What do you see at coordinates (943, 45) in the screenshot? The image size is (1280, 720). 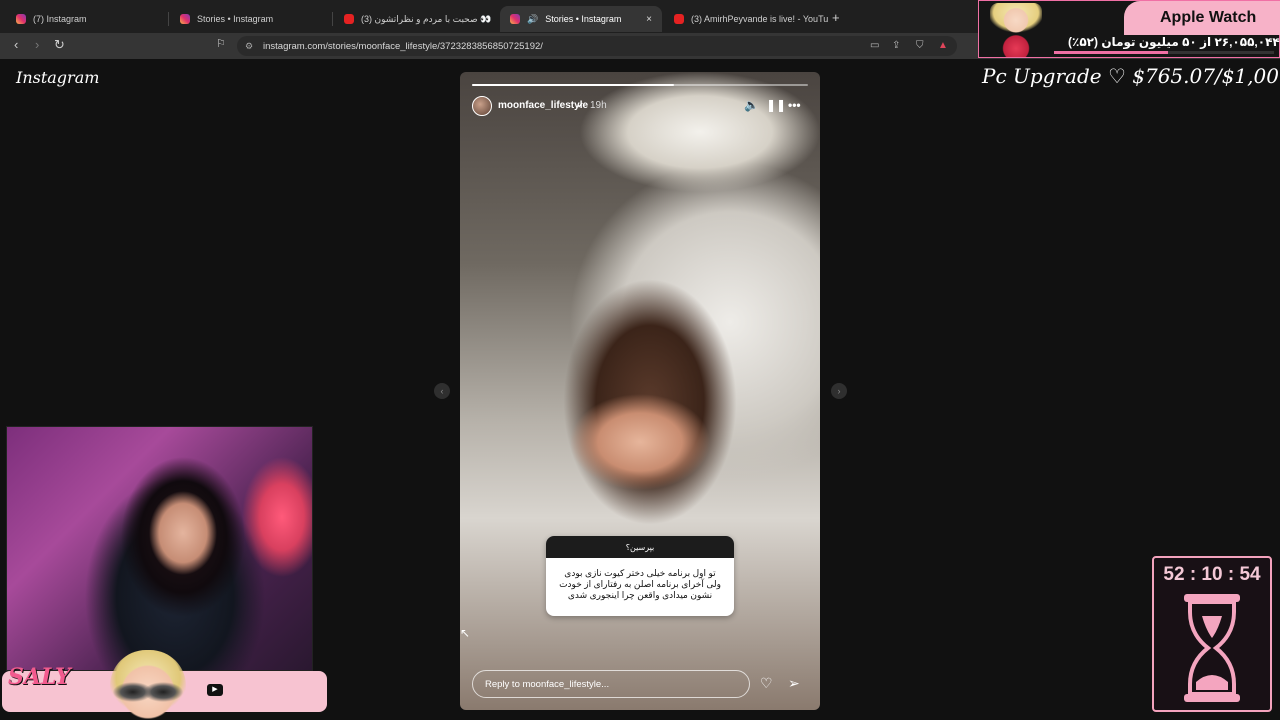 I see `extension-icon: ▲` at bounding box center [943, 45].